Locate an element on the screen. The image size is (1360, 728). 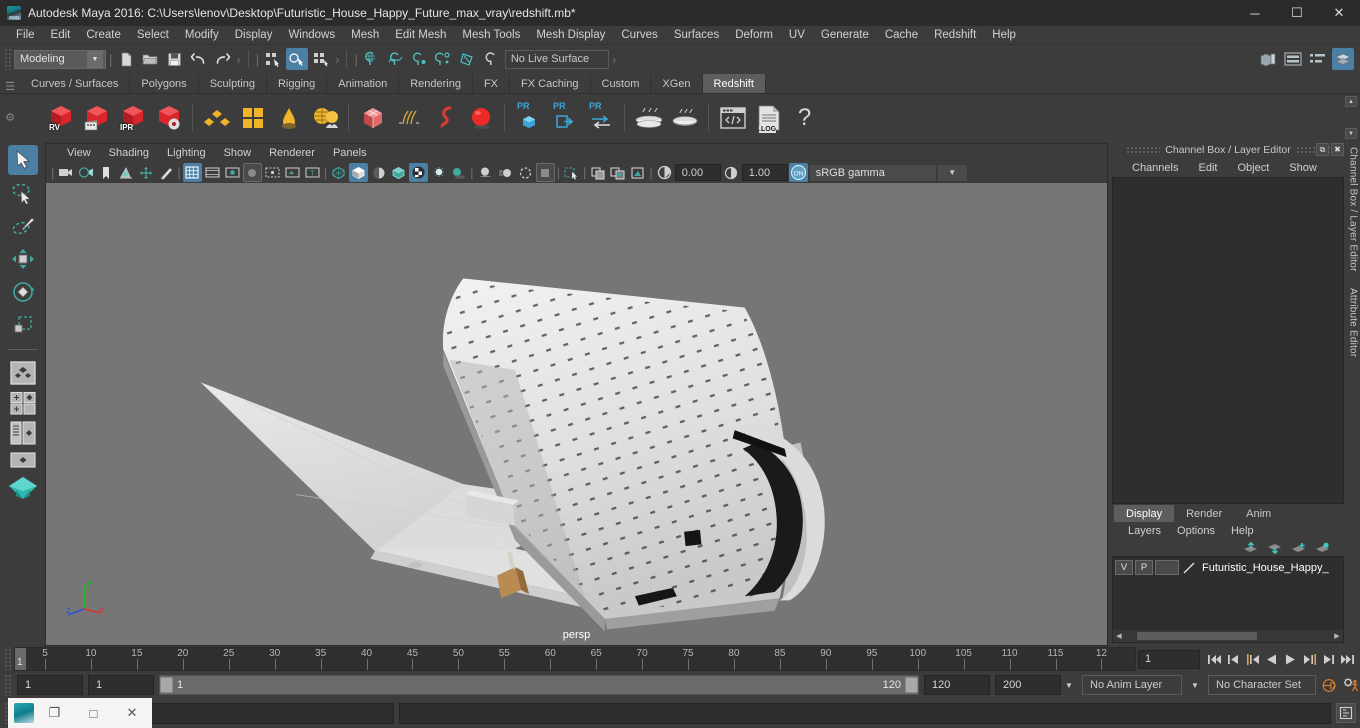
menu-modify: Modify is located at coordinates (202, 35).